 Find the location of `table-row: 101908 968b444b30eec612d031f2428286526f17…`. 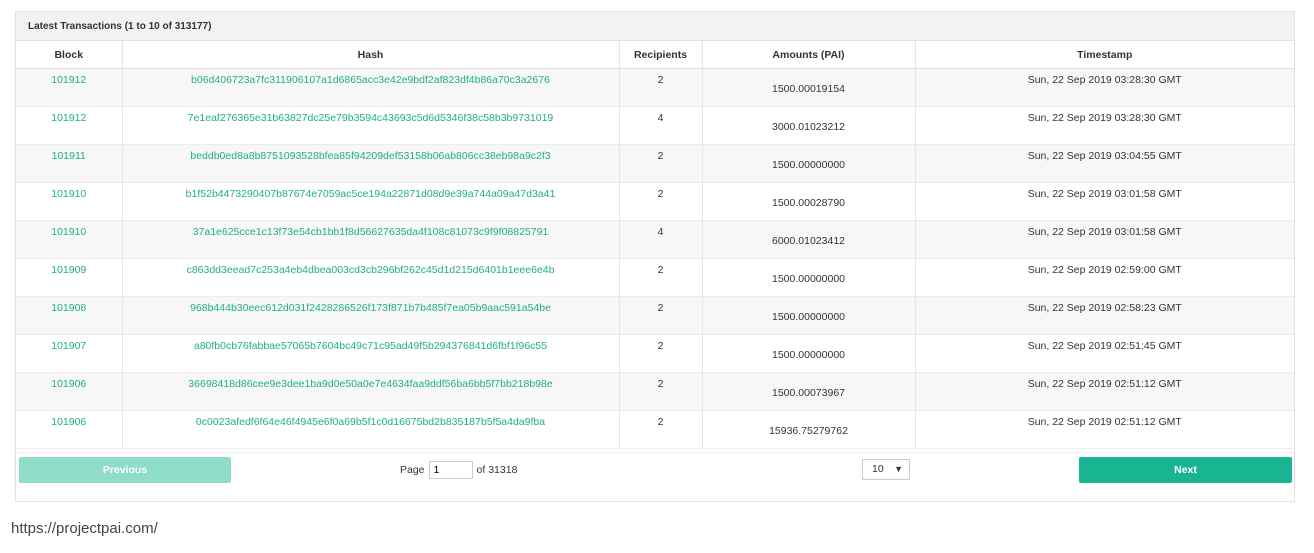

table-row: 101908 968b444b30eec612d031f2428286526f17… is located at coordinates (655, 315).